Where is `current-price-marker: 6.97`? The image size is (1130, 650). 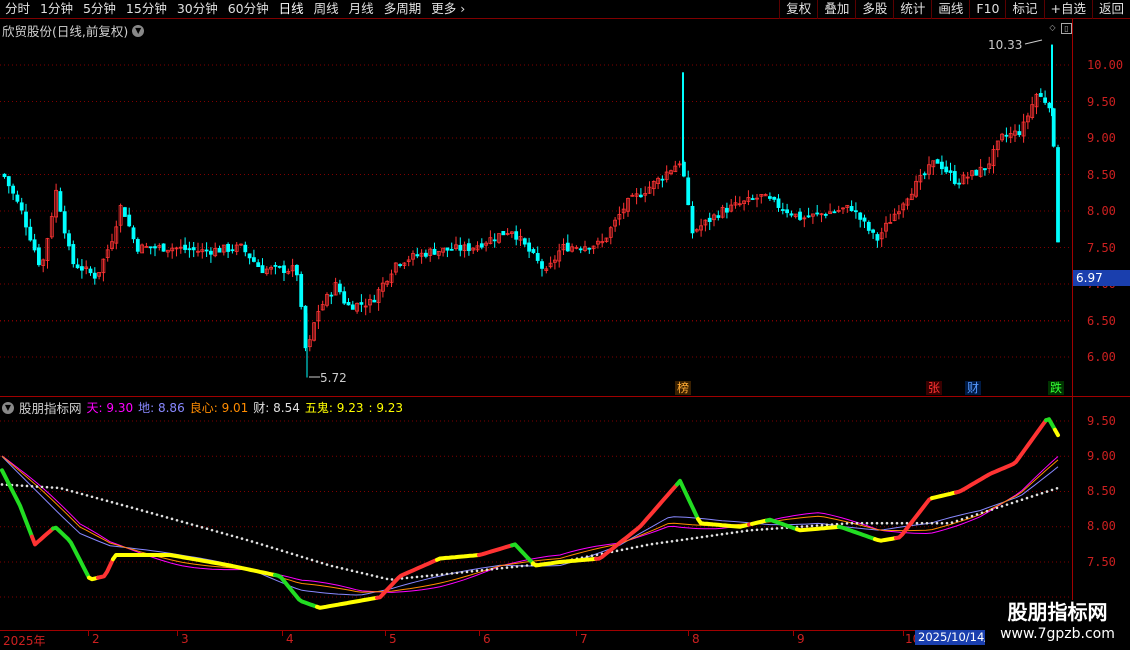 current-price-marker: 6.97 is located at coordinates (1101, 278).